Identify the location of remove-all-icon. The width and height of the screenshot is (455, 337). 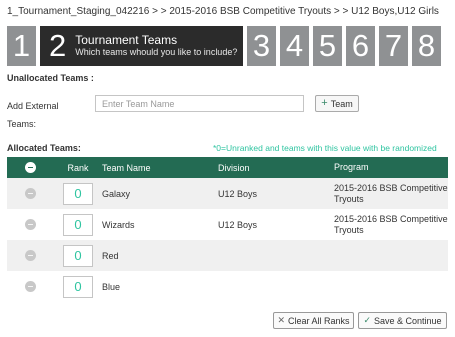
(30, 167).